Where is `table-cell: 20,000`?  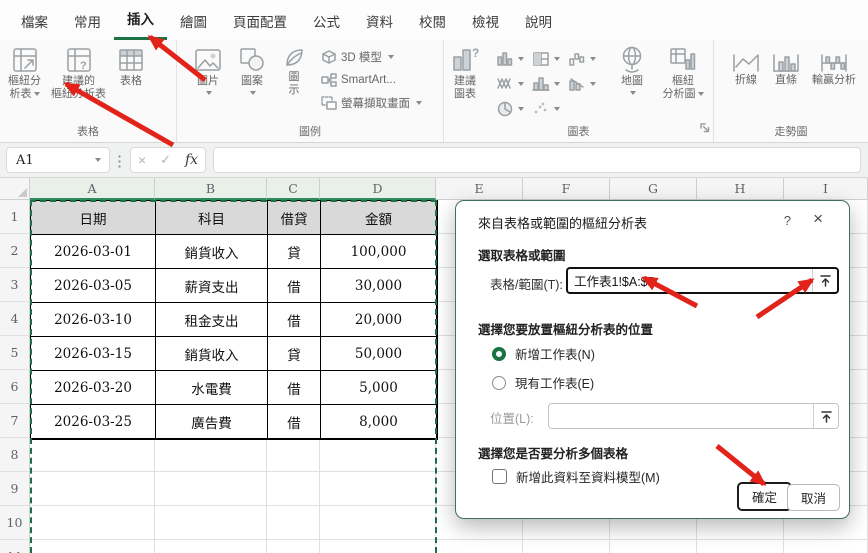
table-cell: 20,000 is located at coordinates (379, 320).